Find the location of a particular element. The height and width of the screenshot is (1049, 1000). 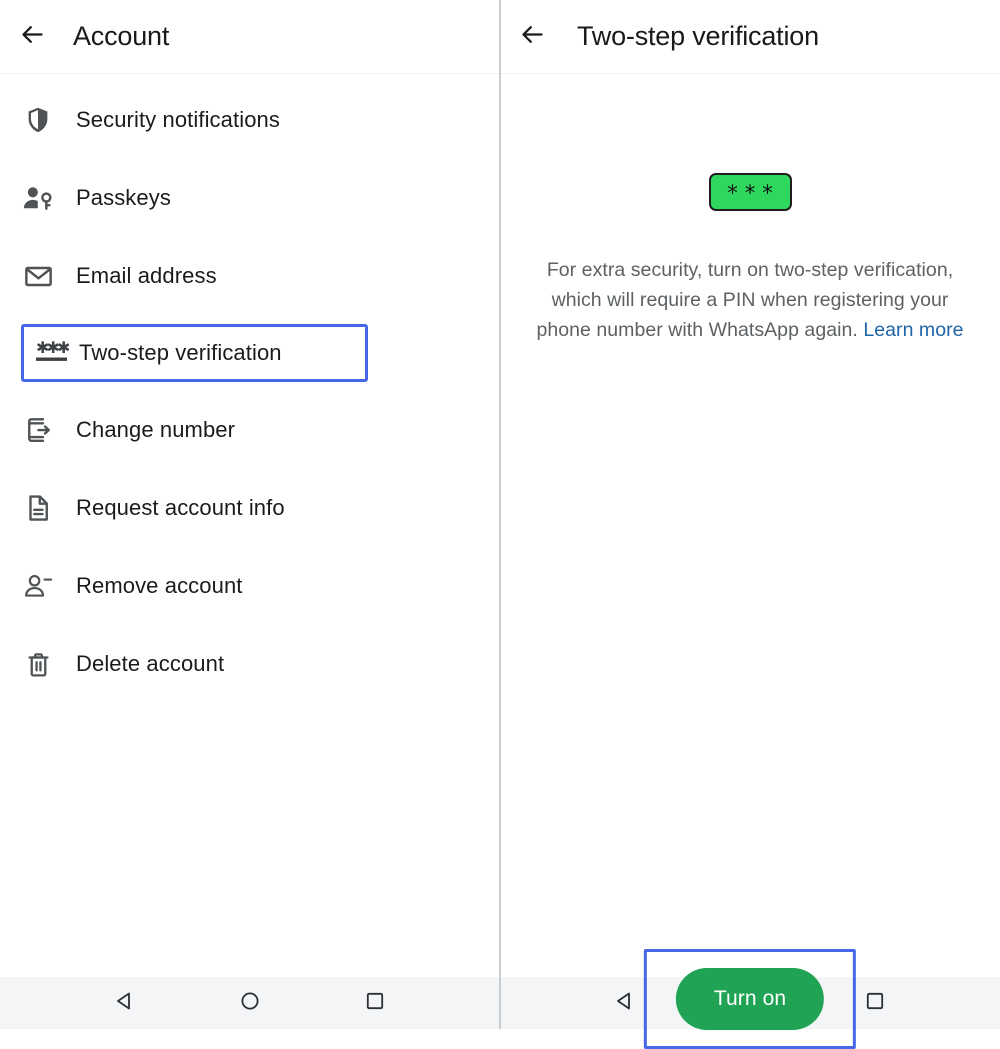

list-item-label: Two-step verification is located at coordinates (180, 352).